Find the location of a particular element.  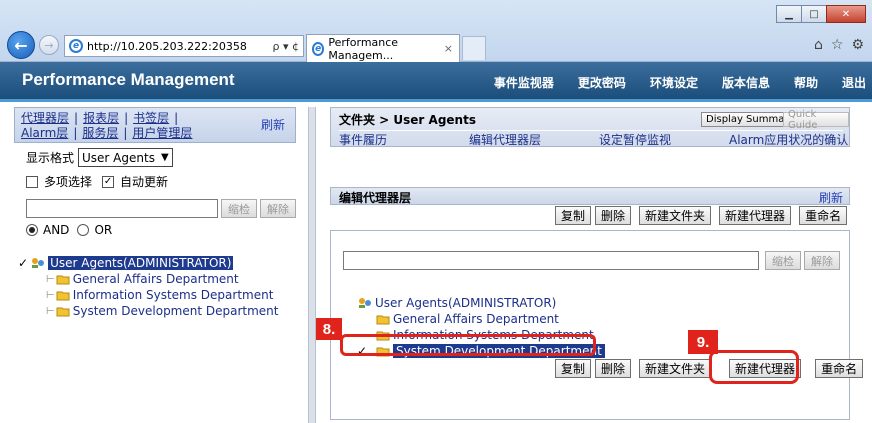

link-edit-agent-tree: 编辑代理器层 is located at coordinates (505, 139).